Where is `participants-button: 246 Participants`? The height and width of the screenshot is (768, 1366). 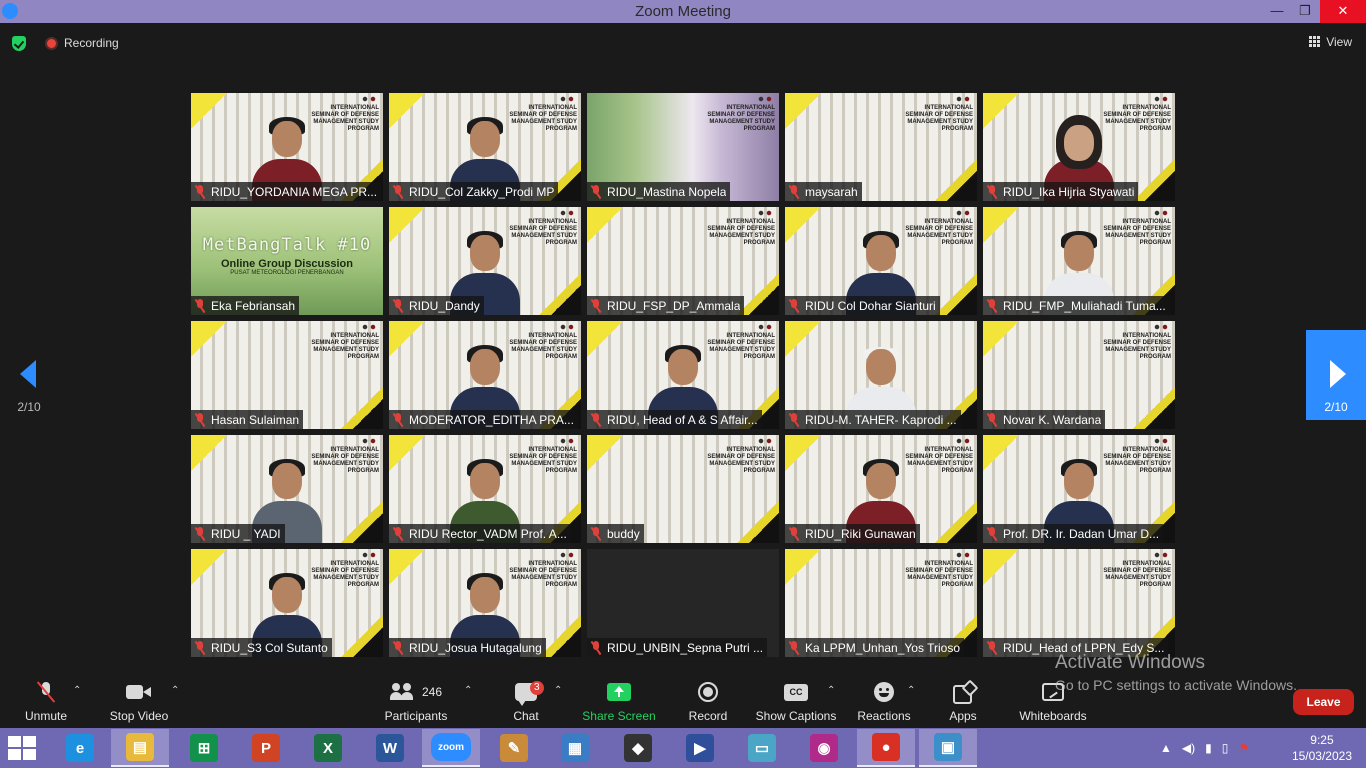
participants-button: 246 Participants is located at coordinates (416, 701).